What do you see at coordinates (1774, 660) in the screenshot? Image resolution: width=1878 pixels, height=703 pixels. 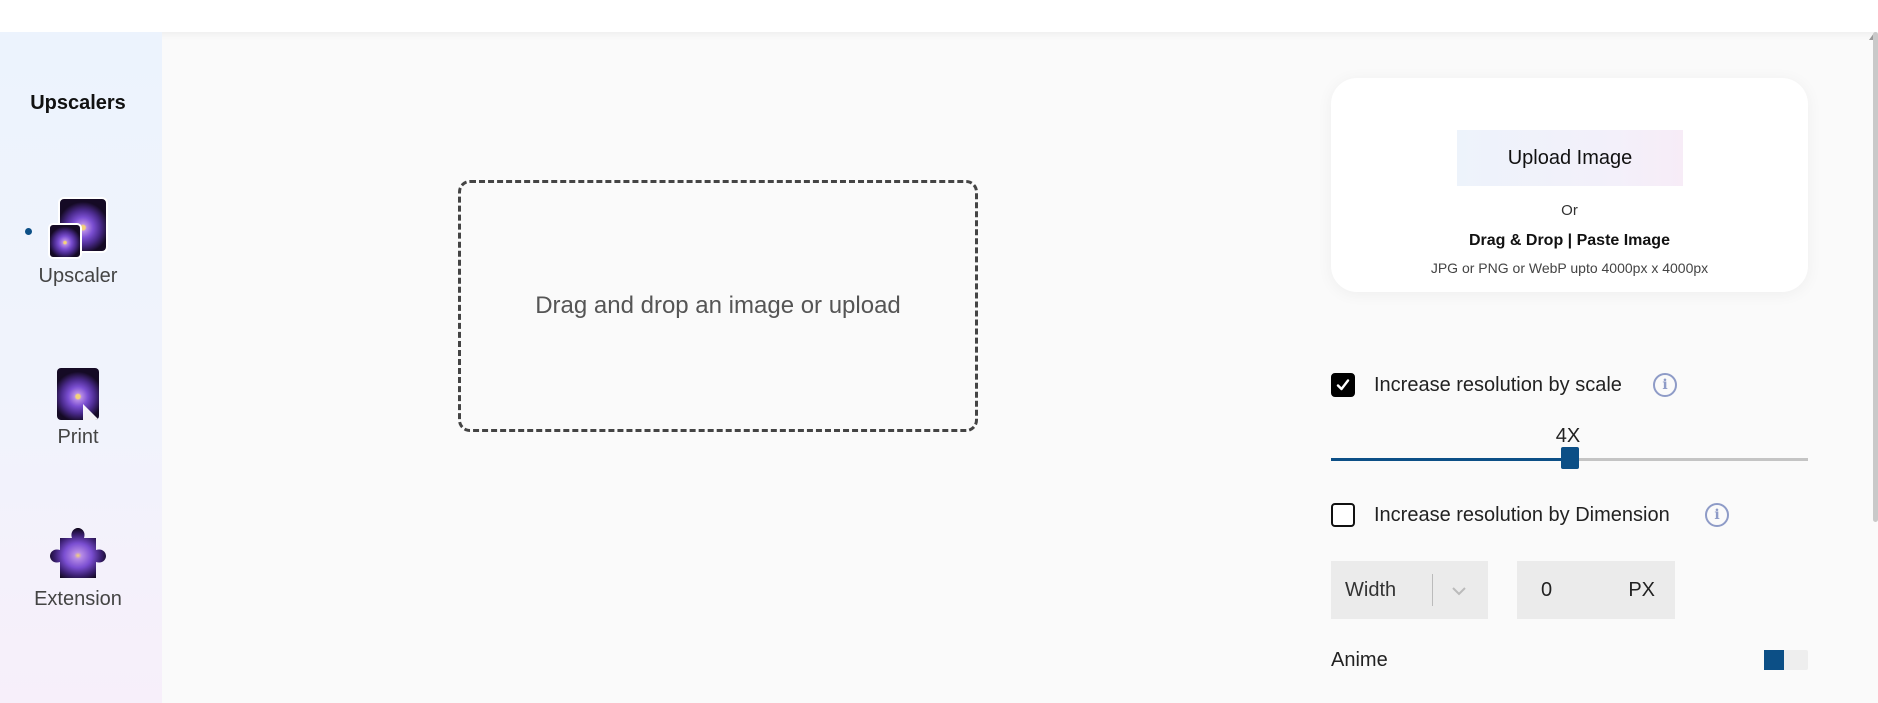 I see `toggle-knob` at bounding box center [1774, 660].